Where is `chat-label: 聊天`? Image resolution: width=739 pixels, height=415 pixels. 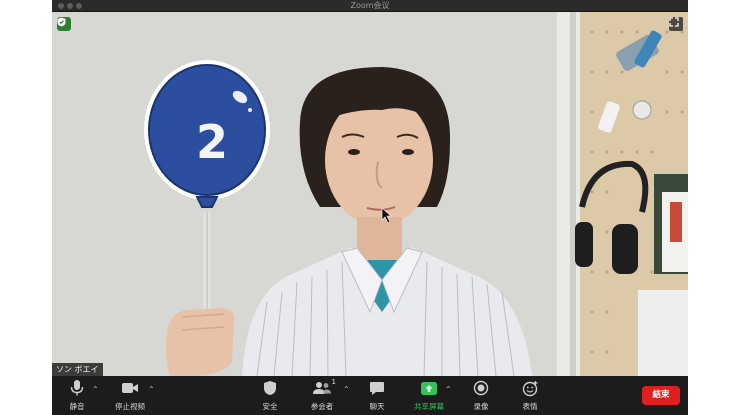
chat-label: 聊天 is located at coordinates (377, 406).